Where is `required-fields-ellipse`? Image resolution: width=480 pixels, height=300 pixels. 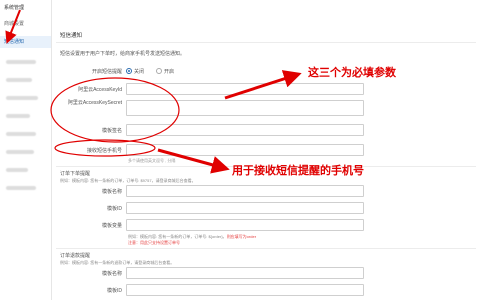
required-fields-ellipse is located at coordinates (115, 110).